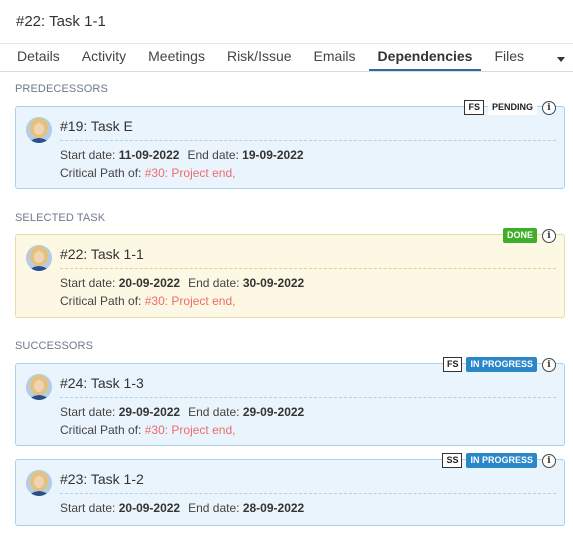  Describe the element at coordinates (61, 21) in the screenshot. I see `page-title: #22: Task 1-1` at that location.